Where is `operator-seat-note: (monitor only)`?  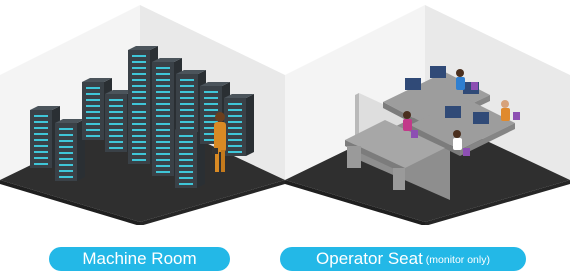
operator-seat-note: (monitor only) is located at coordinates (457, 260).